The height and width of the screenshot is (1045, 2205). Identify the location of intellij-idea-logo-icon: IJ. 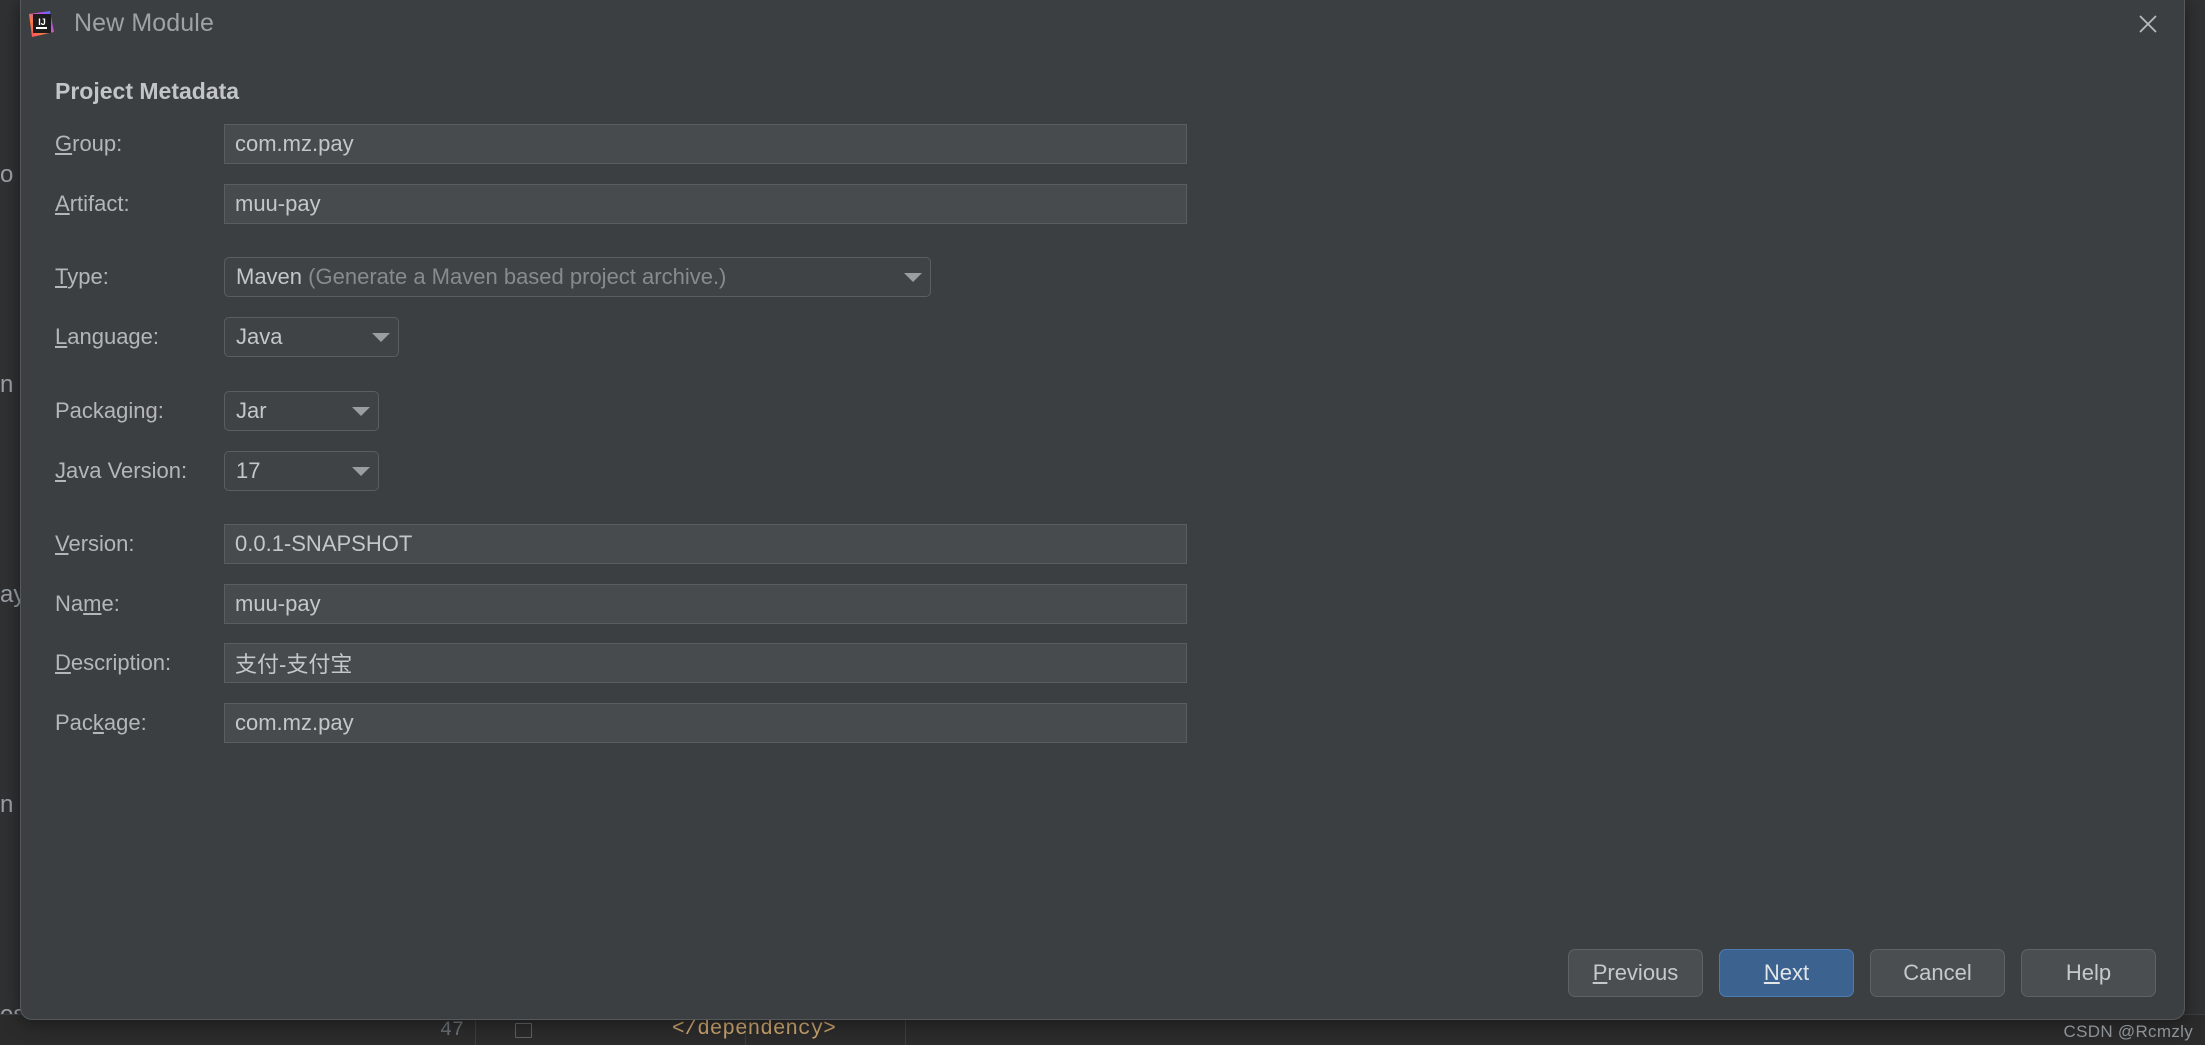
(41, 24).